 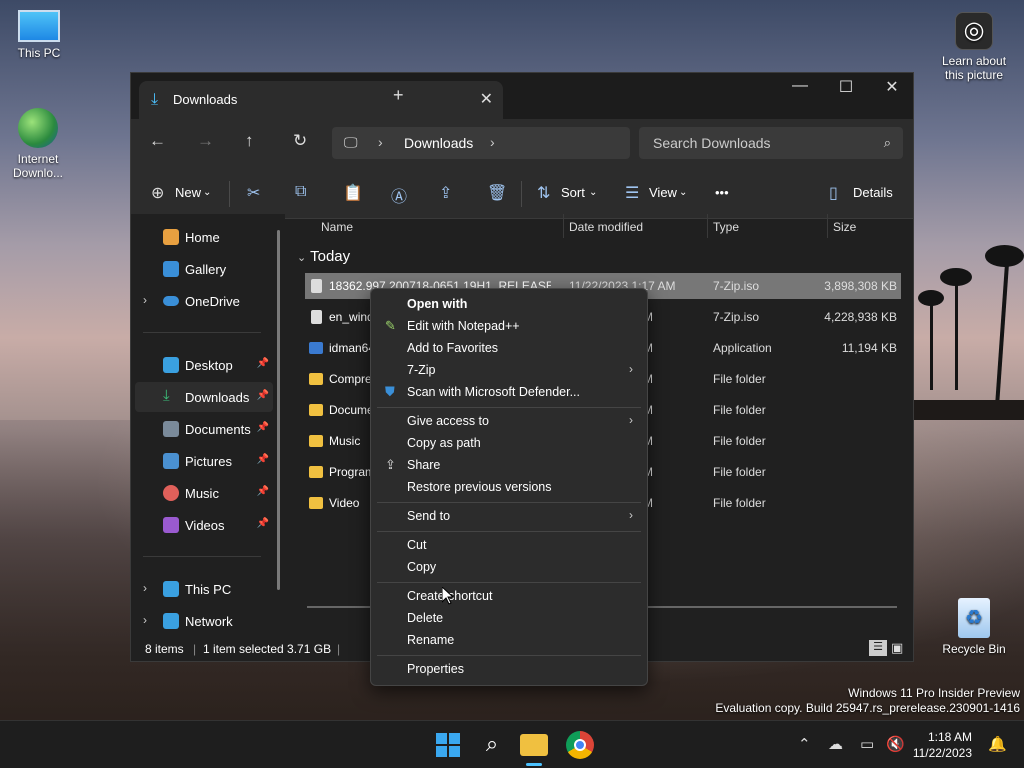 I want to click on clock-date: 11/22/2023, so click(x=942, y=753).